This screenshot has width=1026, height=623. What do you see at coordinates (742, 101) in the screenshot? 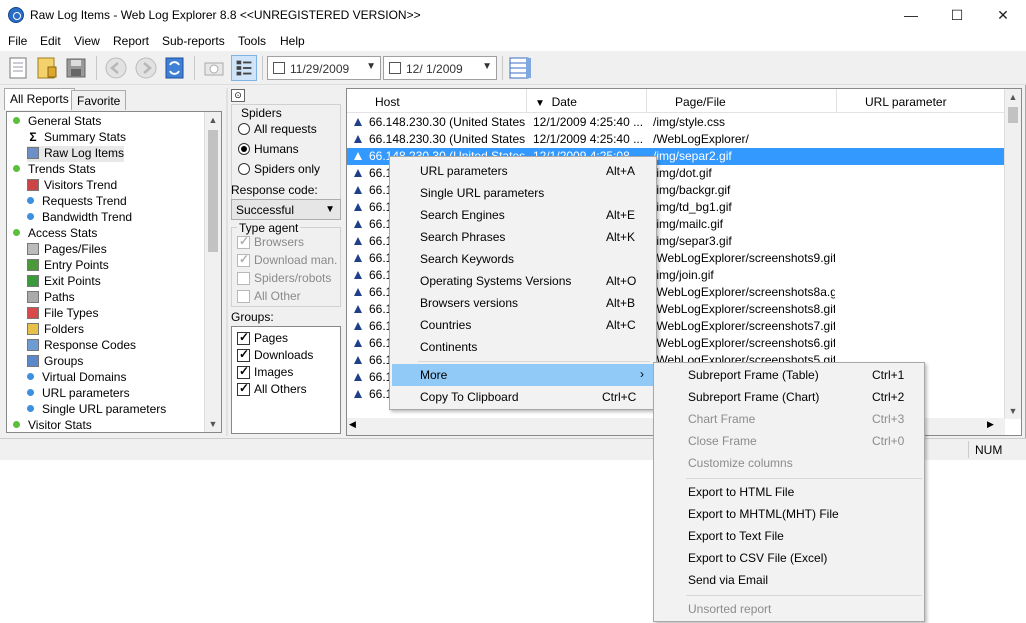
I see `column-header-page: Page/File` at bounding box center [742, 101].